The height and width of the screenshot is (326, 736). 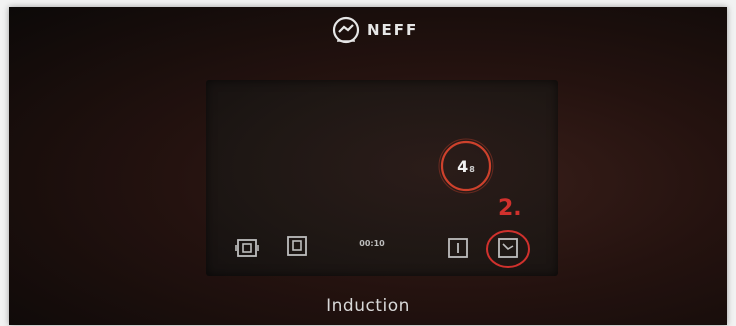 I want to click on power-level-subscript: 8, so click(x=472, y=169).